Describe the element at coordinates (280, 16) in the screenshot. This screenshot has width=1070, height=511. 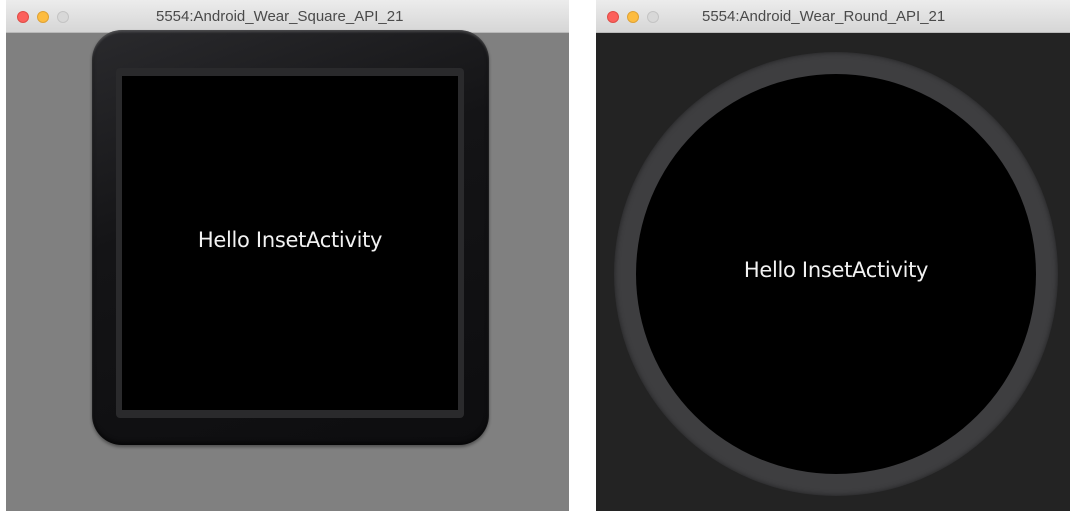
I see `window-title: 5554:Android_Wear_Square_API_21` at that location.